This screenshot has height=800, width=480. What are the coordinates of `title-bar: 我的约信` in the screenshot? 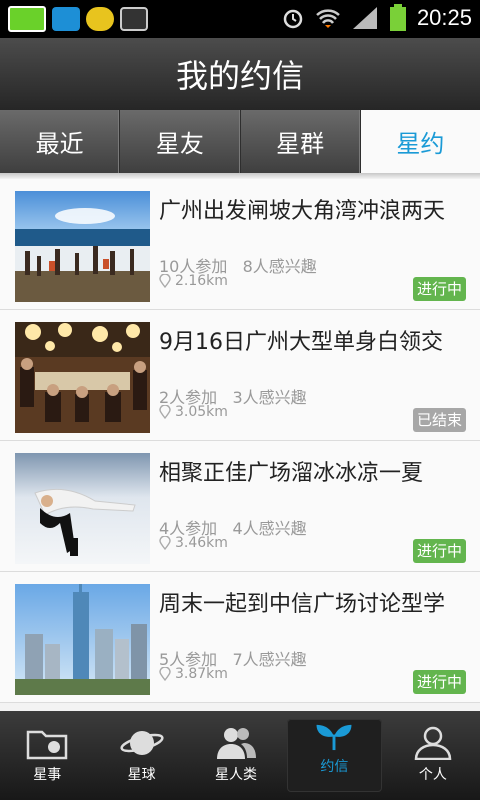 It's located at (240, 74).